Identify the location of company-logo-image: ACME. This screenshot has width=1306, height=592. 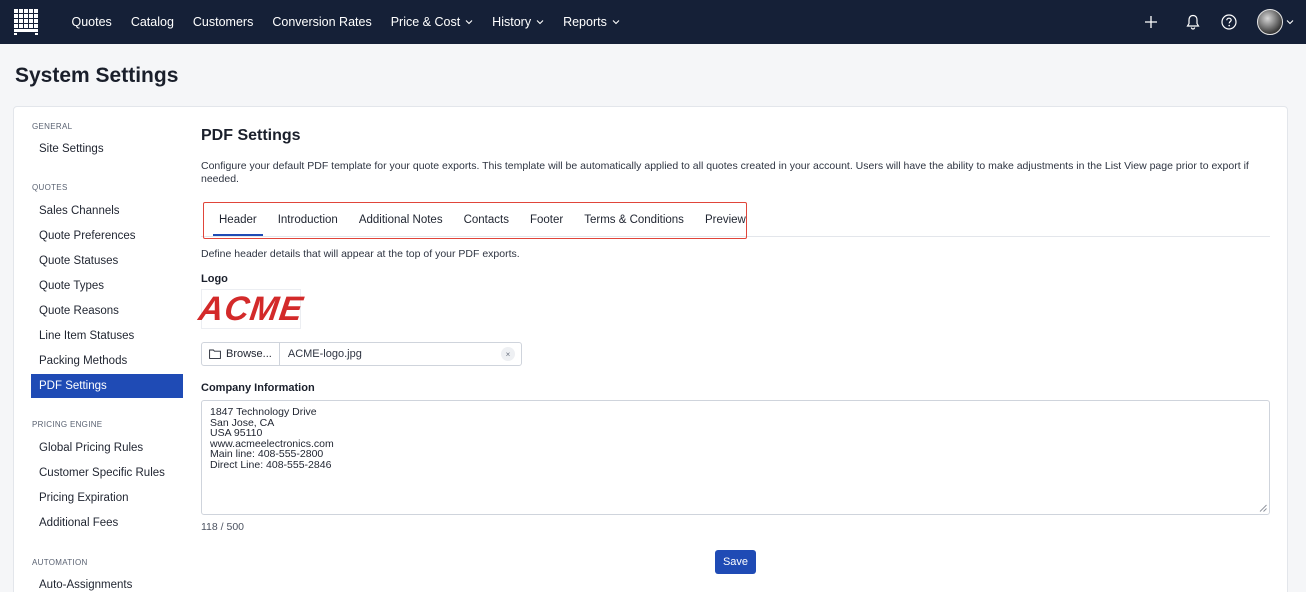
(251, 309).